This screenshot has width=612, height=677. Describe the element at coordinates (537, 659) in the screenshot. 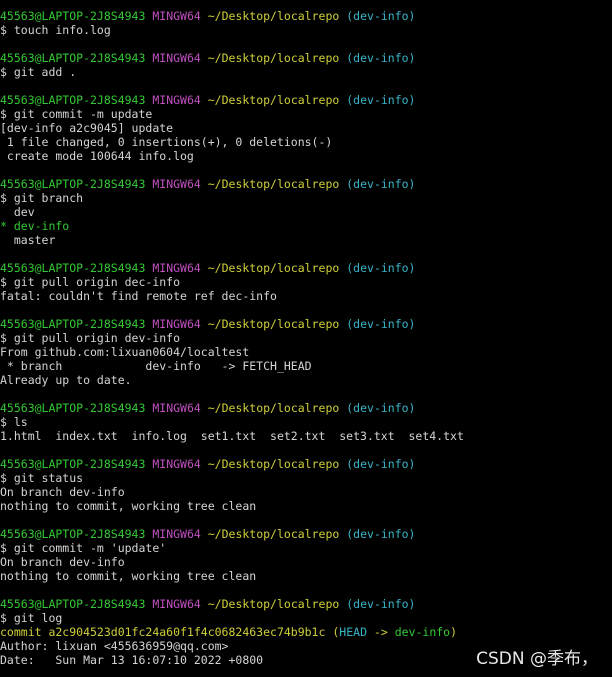

I see `watermark: CSDN @季布，` at that location.